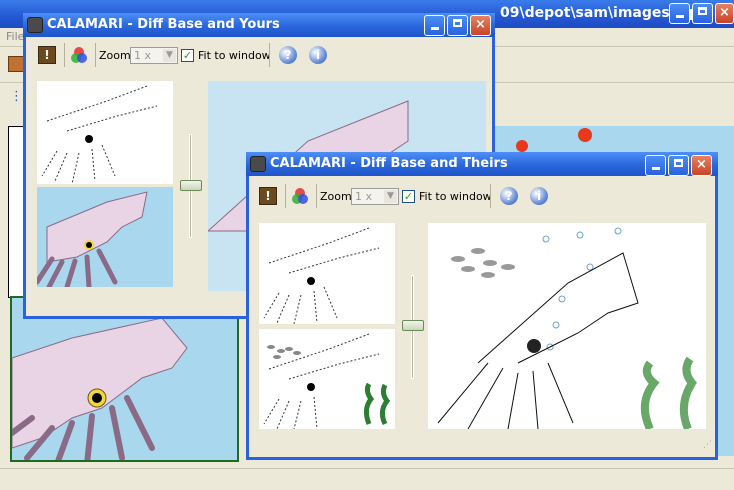  Describe the element at coordinates (191, 185) in the screenshot. I see `yours-slider-thumb` at that location.